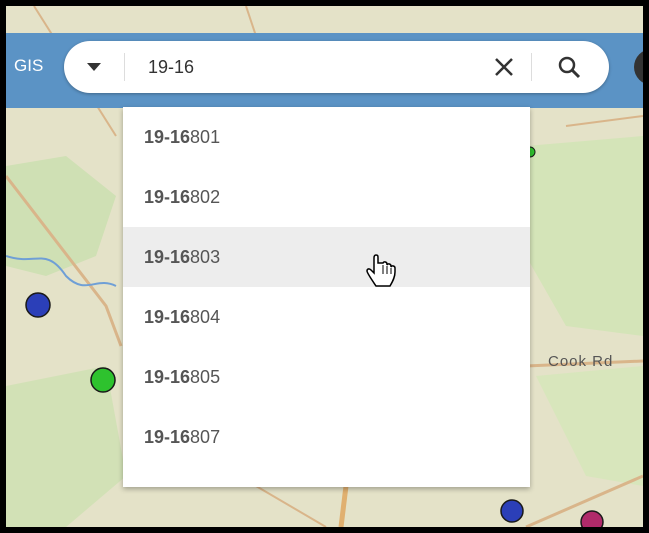 Image resolution: width=649 pixels, height=533 pixels. I want to click on map-marker-magenta, so click(592, 518).